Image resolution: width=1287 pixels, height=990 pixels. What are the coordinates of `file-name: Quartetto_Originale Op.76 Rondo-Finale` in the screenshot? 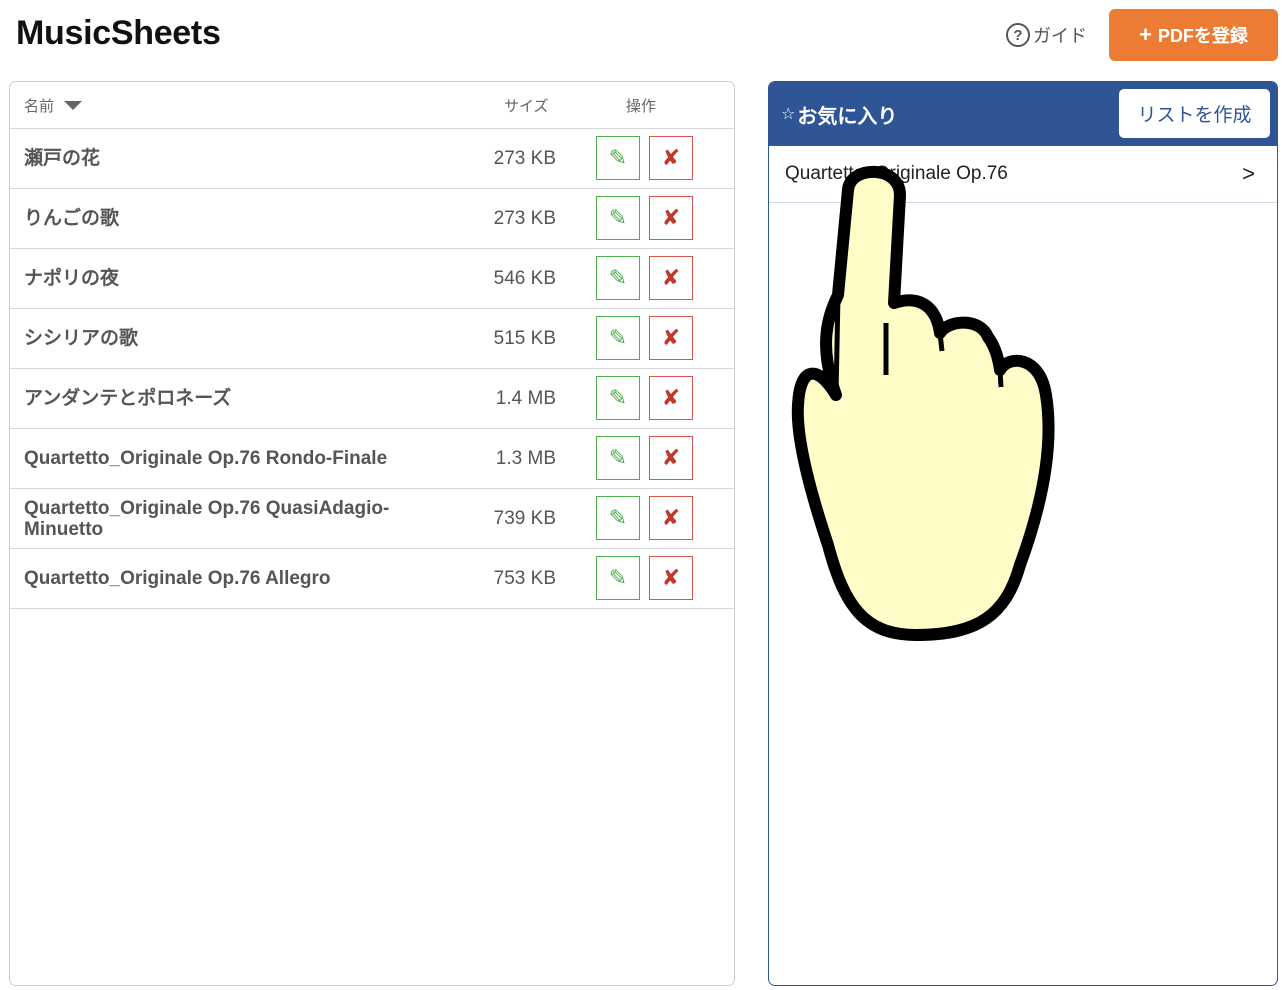 It's located at (234, 458).